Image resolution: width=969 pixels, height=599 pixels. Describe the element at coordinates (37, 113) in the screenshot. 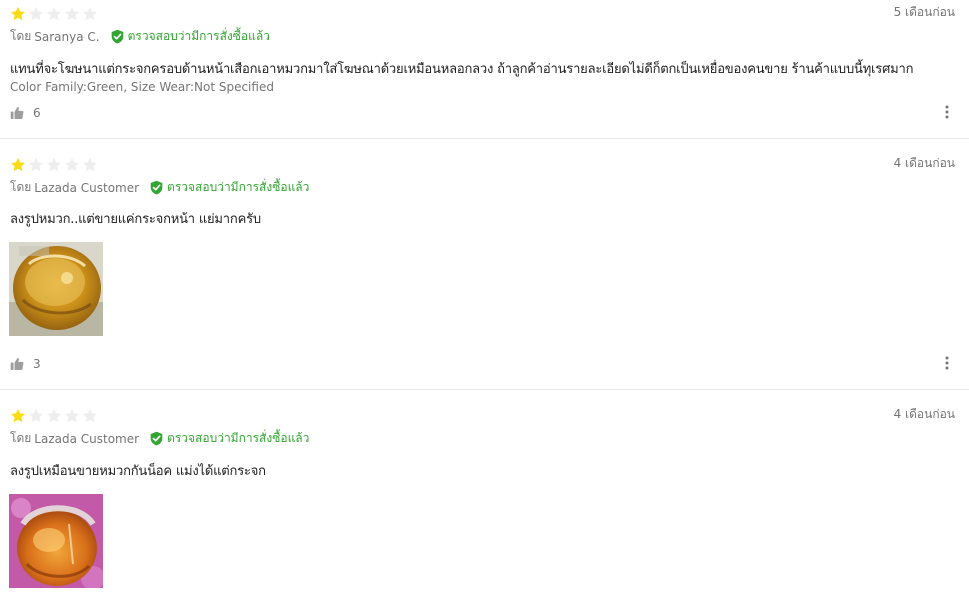

I see `like-count: 6` at that location.